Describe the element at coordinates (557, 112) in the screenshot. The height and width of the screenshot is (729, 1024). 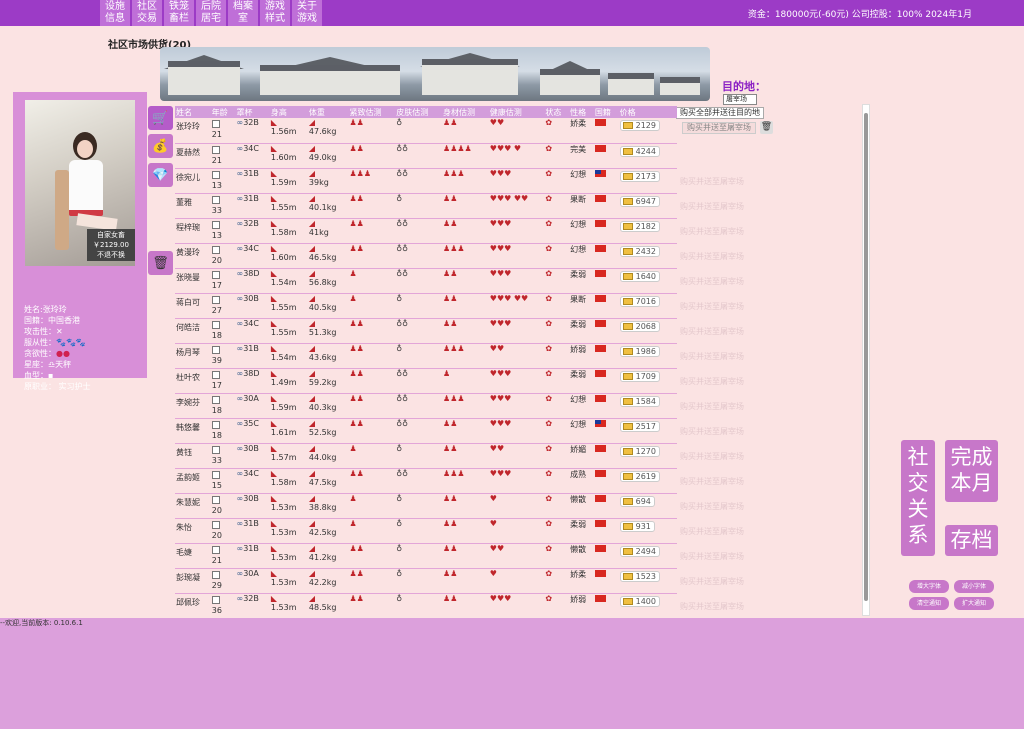
I see `column-header: 状态` at that location.